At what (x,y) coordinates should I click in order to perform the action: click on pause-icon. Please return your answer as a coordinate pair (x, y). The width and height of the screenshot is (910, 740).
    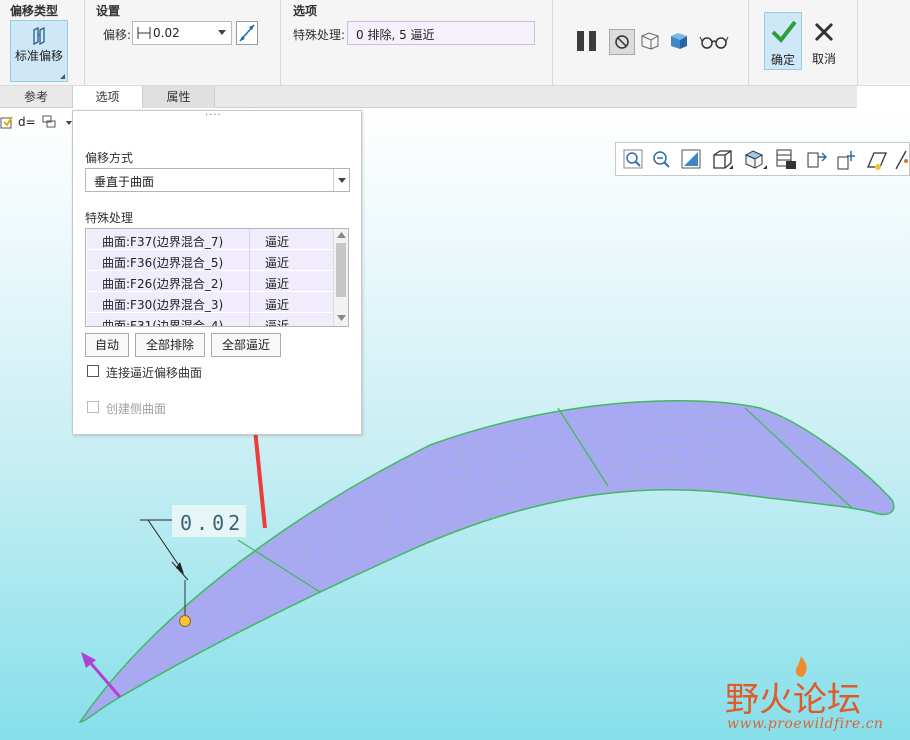
    Looking at the image, I should click on (586, 41).